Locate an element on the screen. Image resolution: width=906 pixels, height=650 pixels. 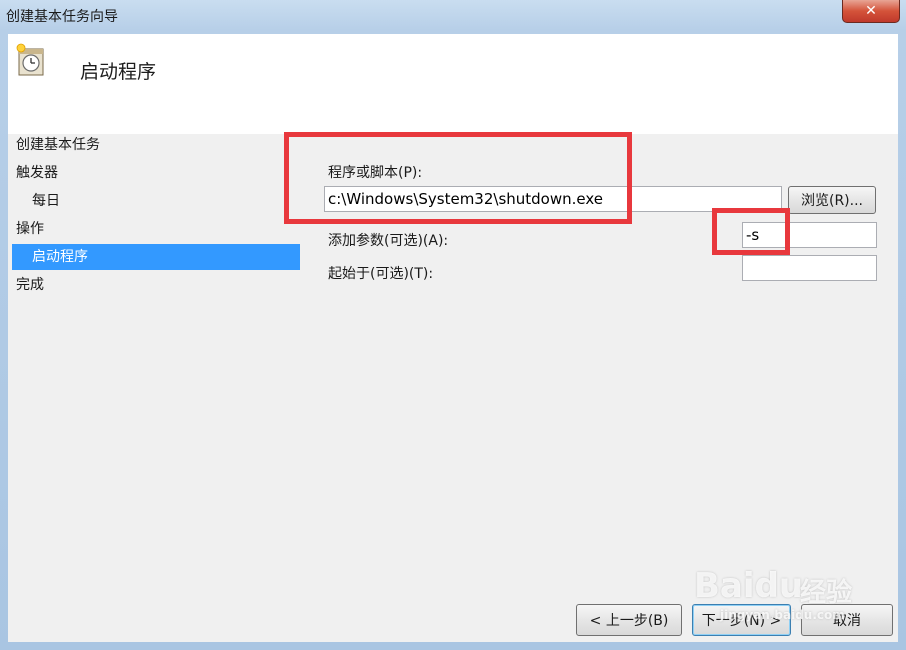
page-title: 启动程序 is located at coordinates (118, 72).